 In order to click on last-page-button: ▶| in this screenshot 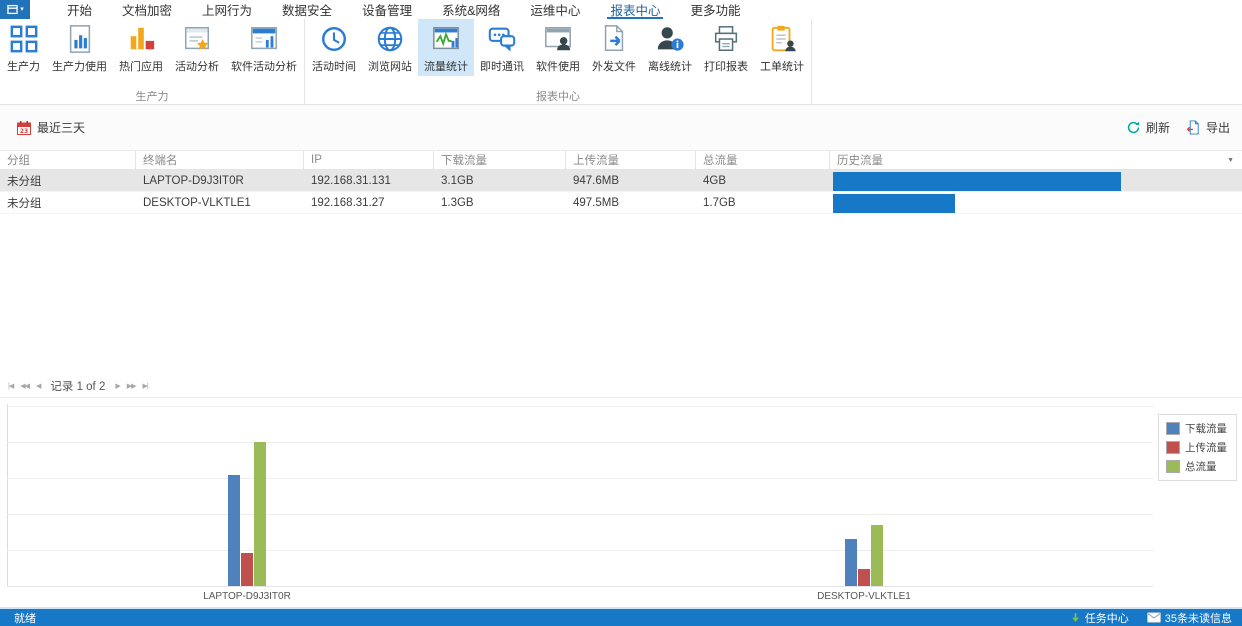, I will do `click(146, 386)`.